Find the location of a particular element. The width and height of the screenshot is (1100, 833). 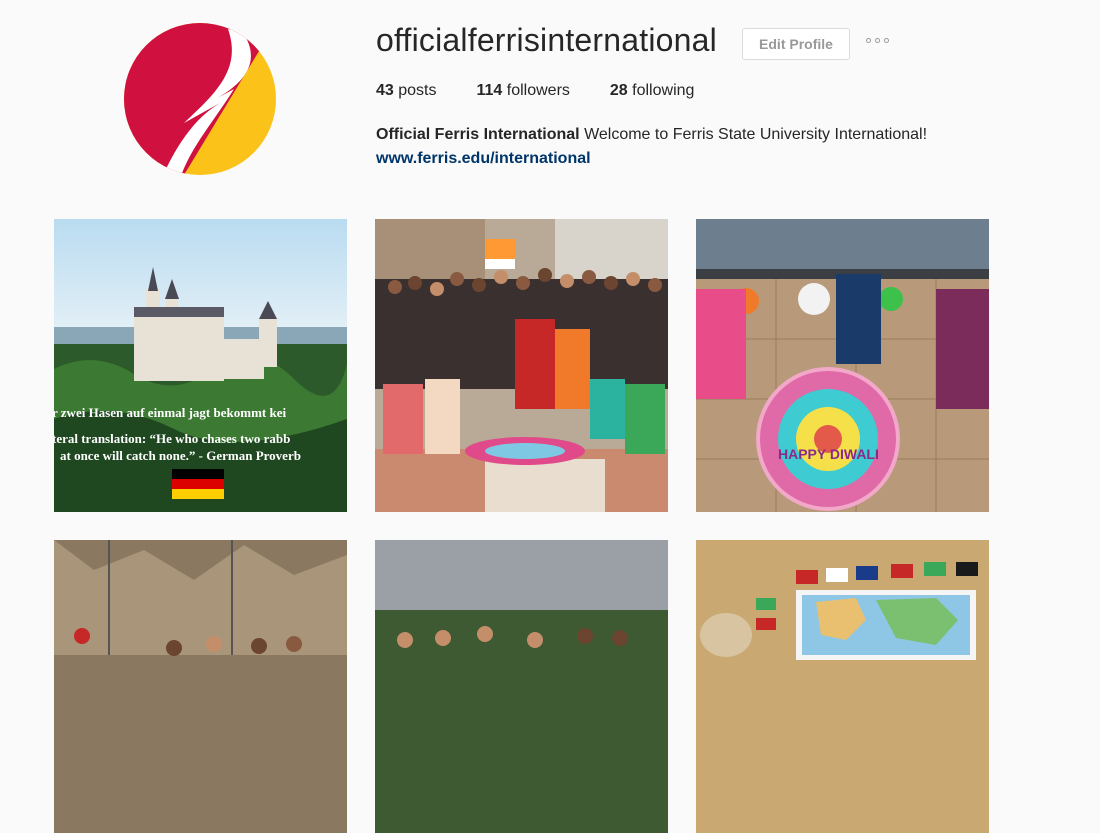

more-options-icon is located at coordinates (877, 40).